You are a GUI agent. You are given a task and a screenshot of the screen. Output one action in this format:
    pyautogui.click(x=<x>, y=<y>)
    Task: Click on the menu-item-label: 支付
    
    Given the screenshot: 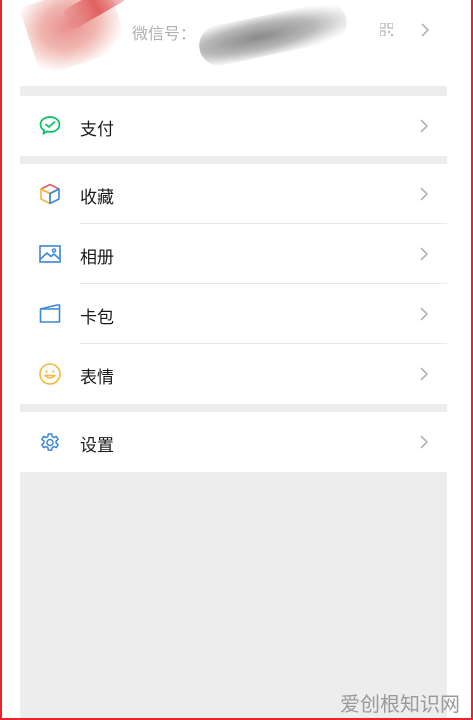 What is the action you would take?
    pyautogui.click(x=97, y=130)
    